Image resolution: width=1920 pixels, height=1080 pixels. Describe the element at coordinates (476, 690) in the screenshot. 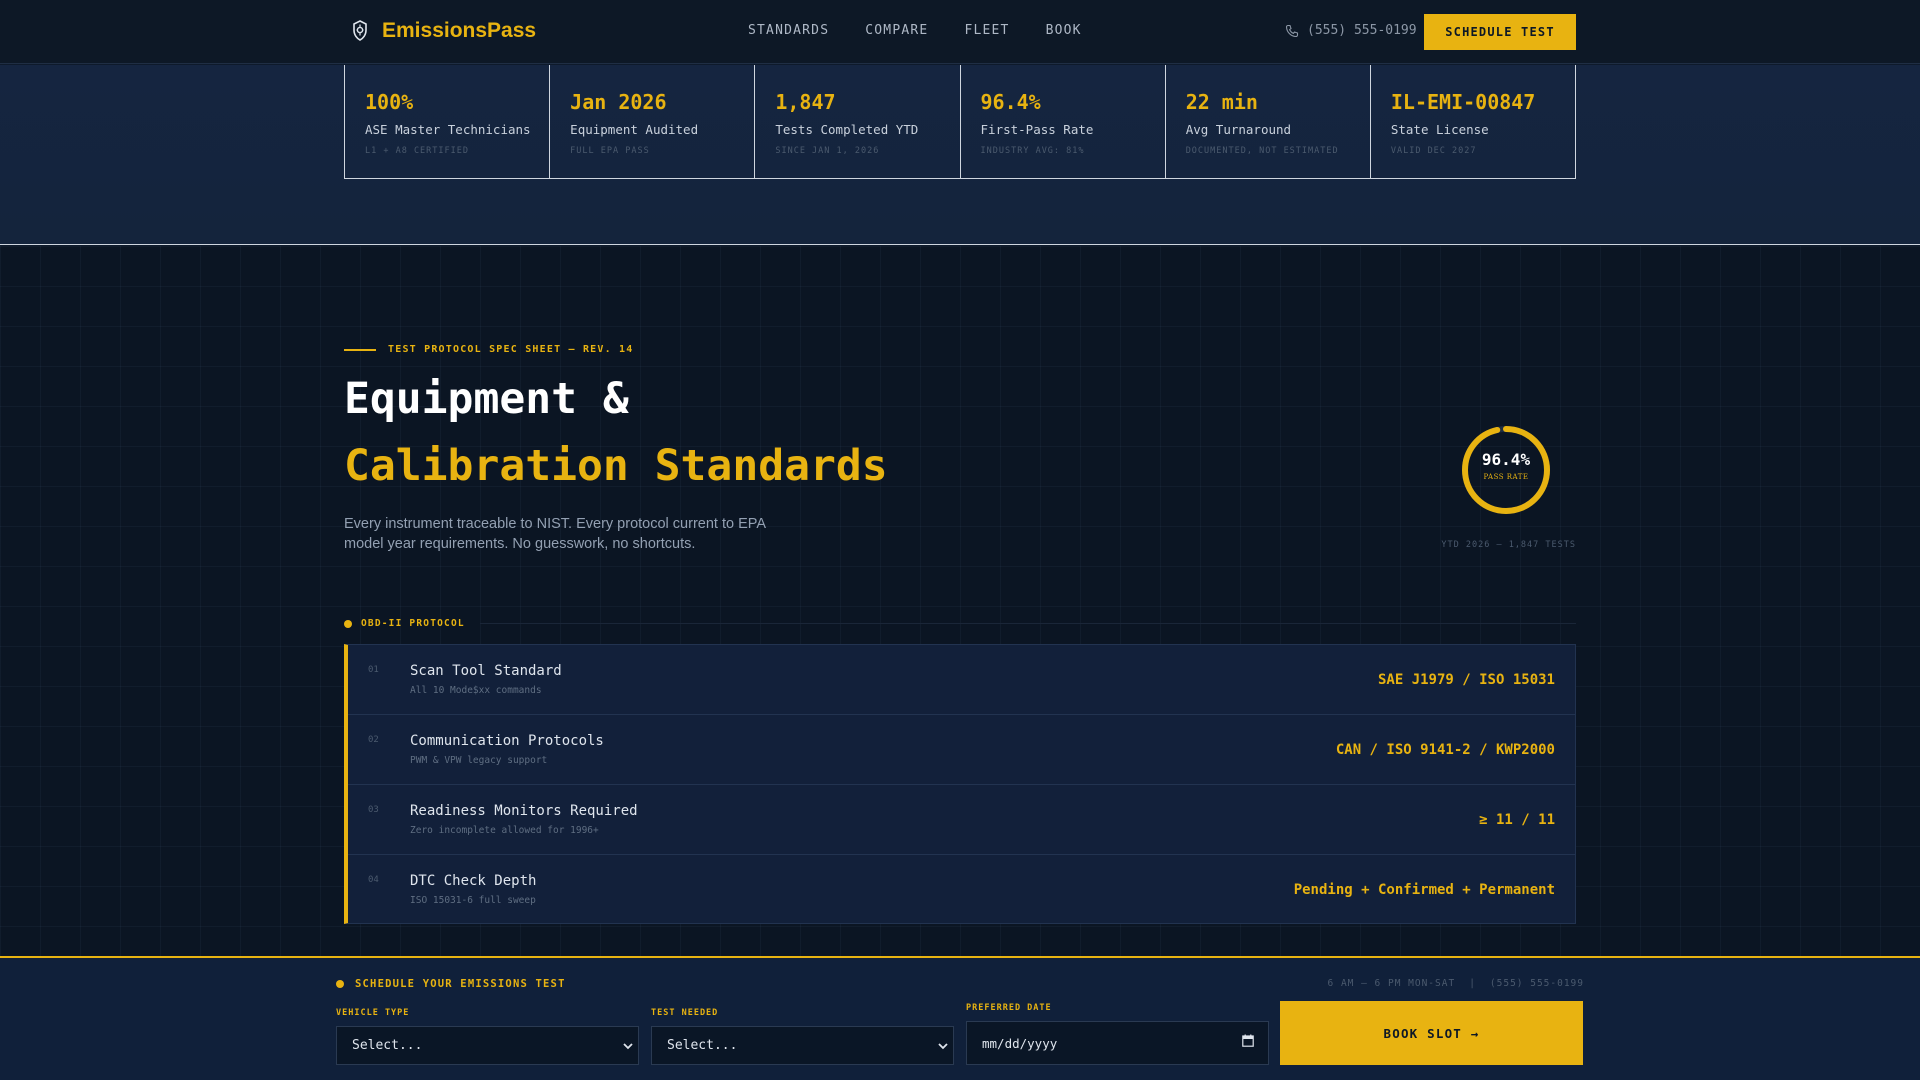

I see `row-subtitle: All 10 Mode$xx commands` at that location.